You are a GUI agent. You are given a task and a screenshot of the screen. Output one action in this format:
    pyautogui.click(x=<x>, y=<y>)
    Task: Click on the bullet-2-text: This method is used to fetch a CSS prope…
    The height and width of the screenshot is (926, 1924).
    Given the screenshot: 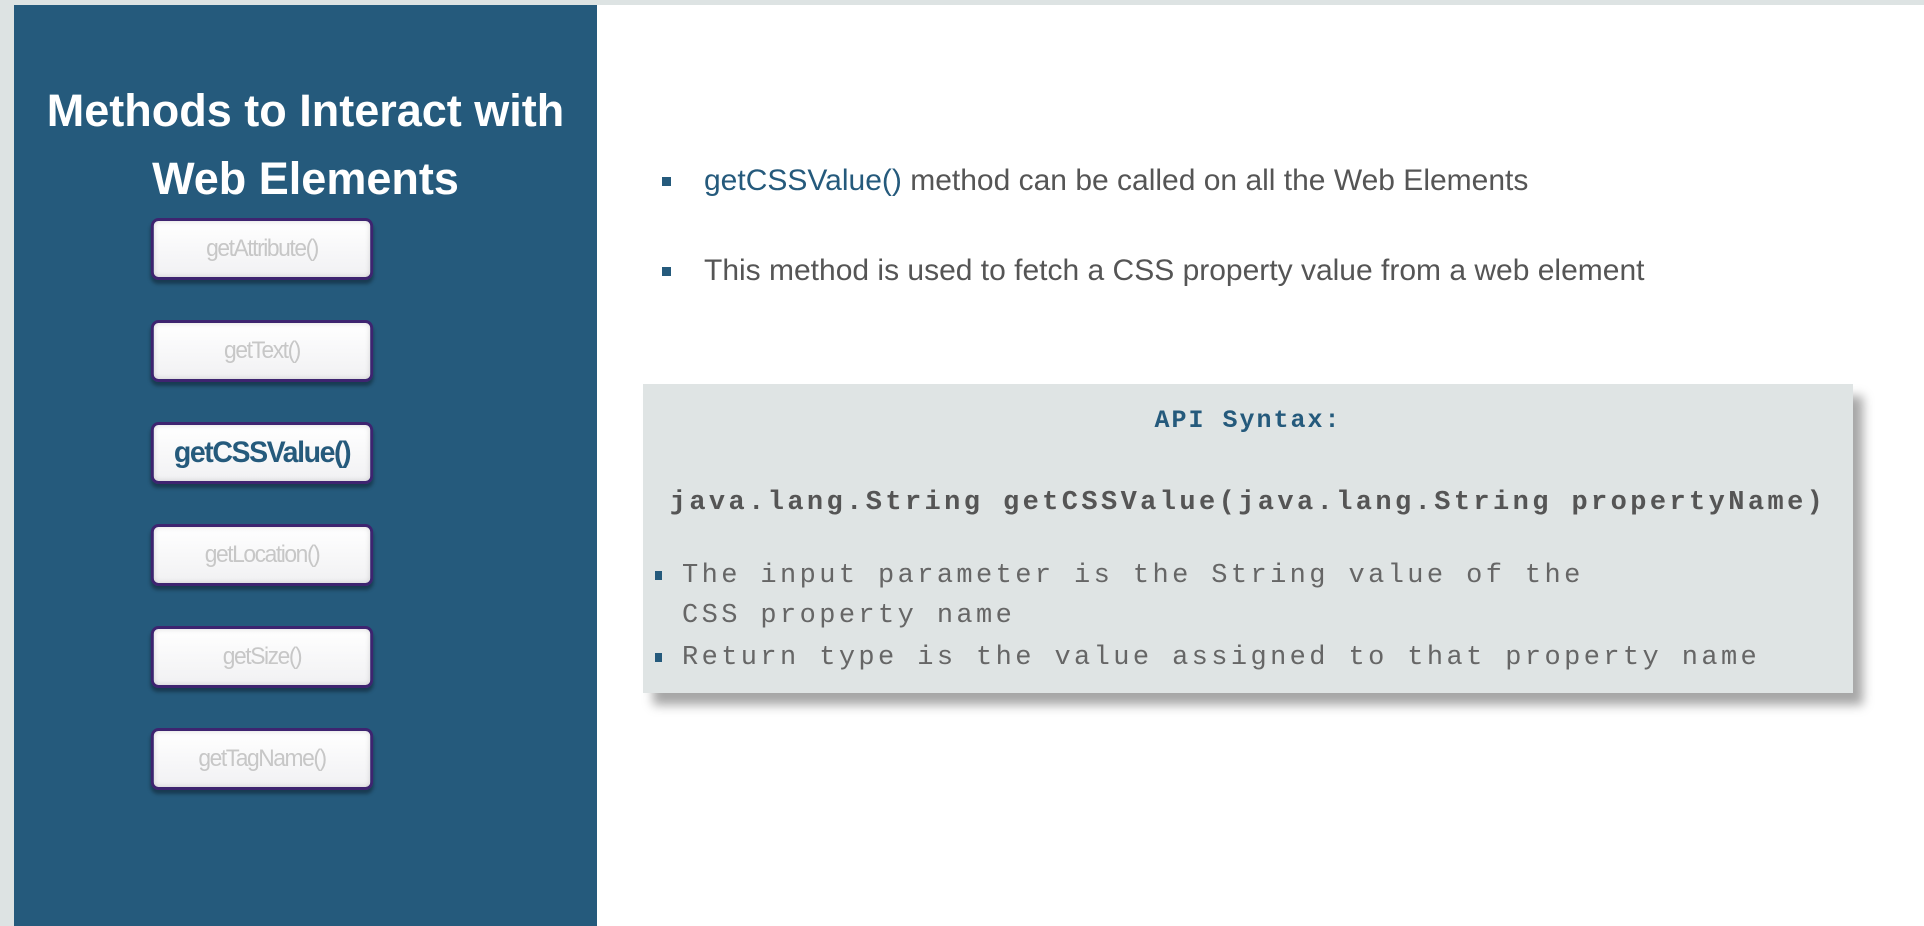 What is the action you would take?
    pyautogui.click(x=1174, y=270)
    